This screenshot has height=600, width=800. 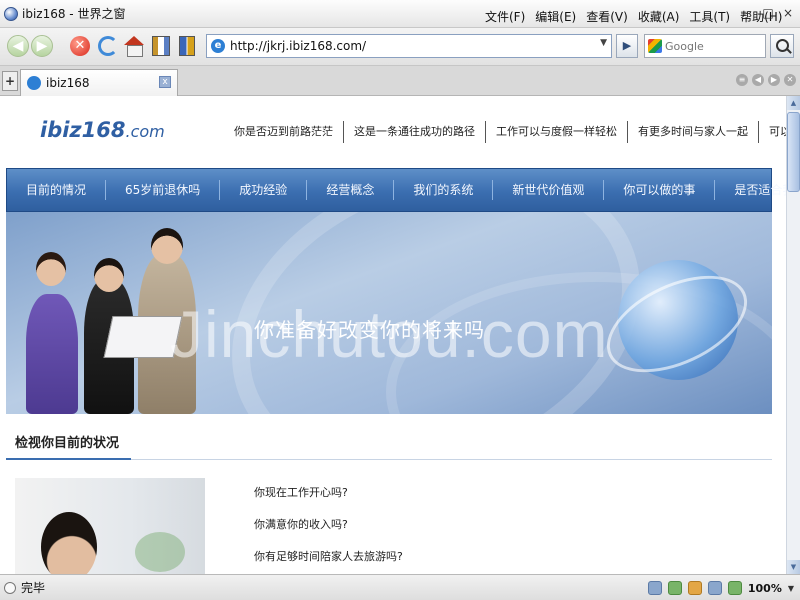 I want to click on top-link-5: 可以实现梦想, so click(x=772, y=132).